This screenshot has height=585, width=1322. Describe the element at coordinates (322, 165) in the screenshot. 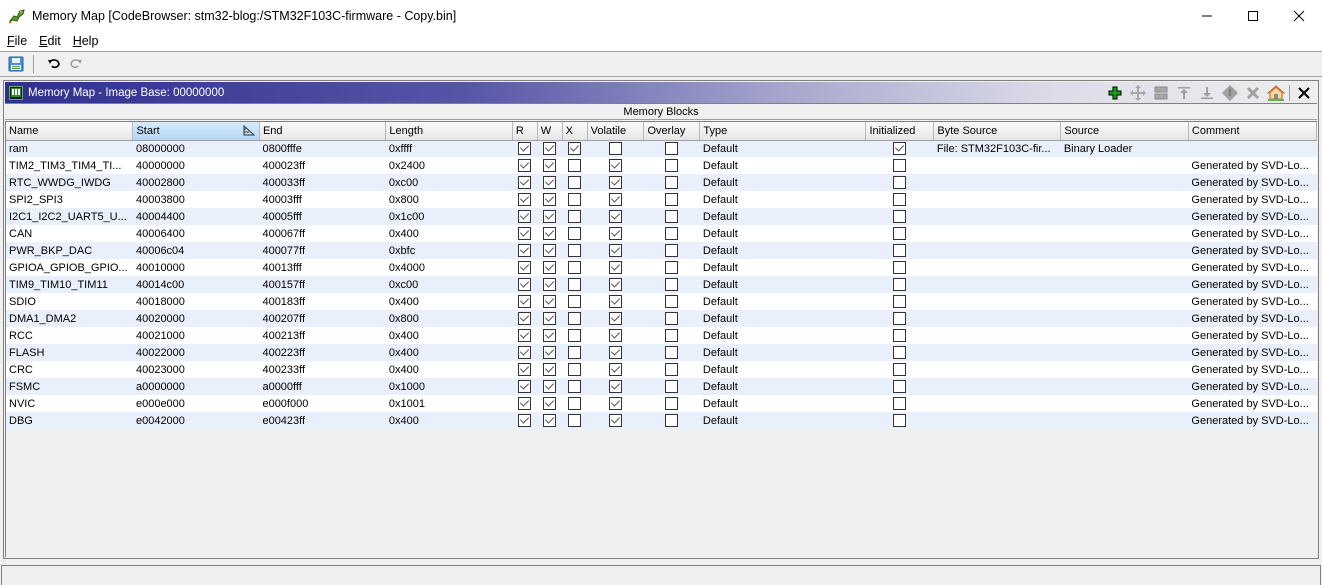

I see `end-cell: 400023ff` at that location.